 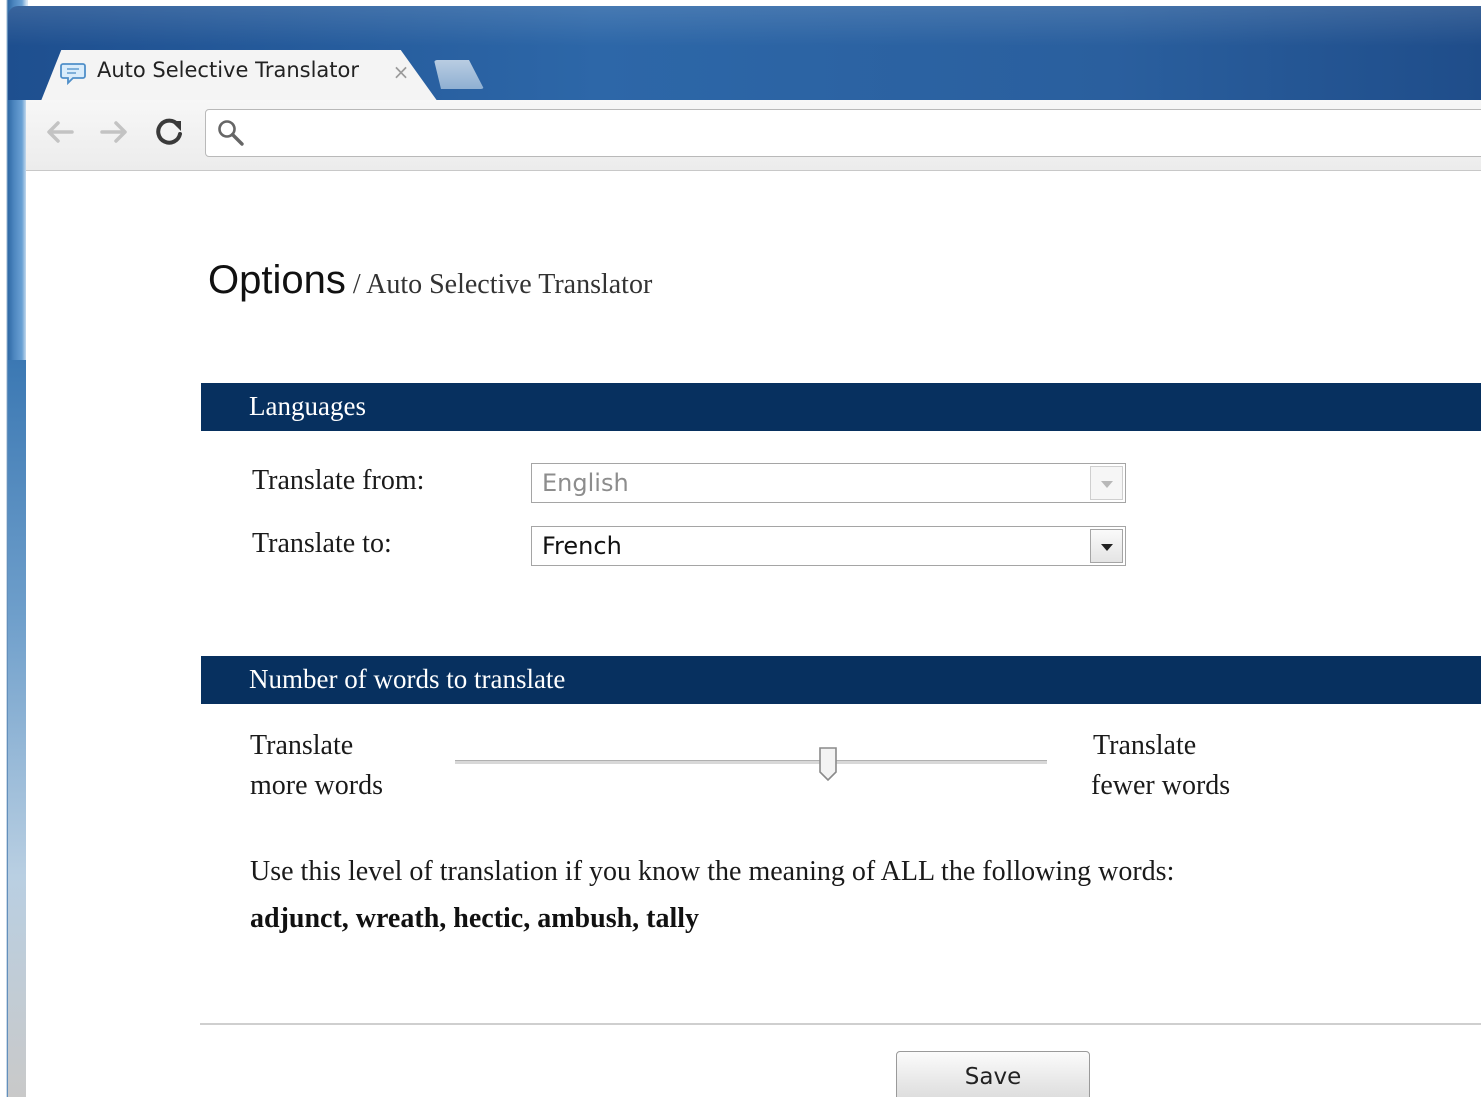 I want to click on section-header-words: Number of words to translate, so click(x=841, y=680).